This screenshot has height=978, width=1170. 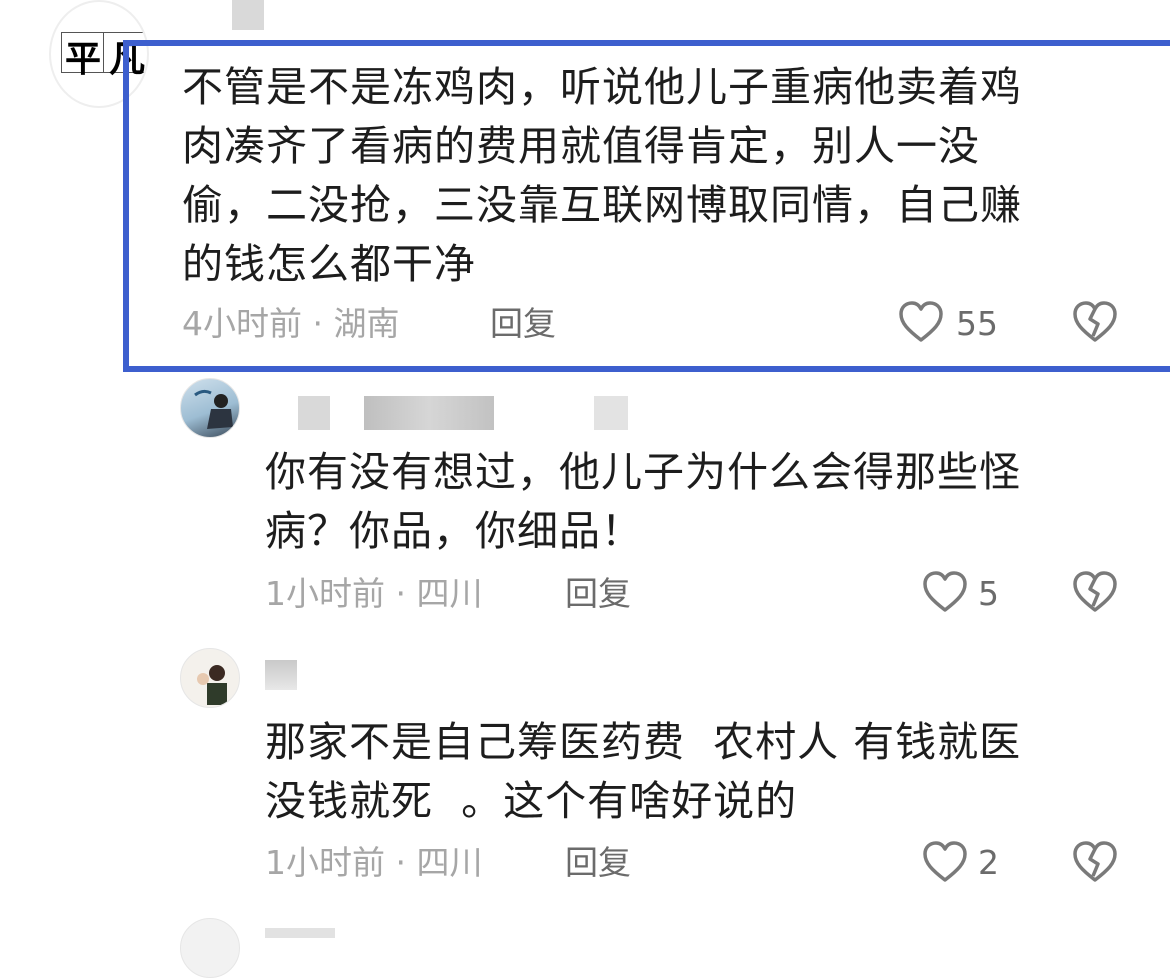 I want to click on comment-body: 那家不是自己筹医药费 农村人 有钱就医 没钱就死 。这个有啥好说的, so click(x=690, y=772).